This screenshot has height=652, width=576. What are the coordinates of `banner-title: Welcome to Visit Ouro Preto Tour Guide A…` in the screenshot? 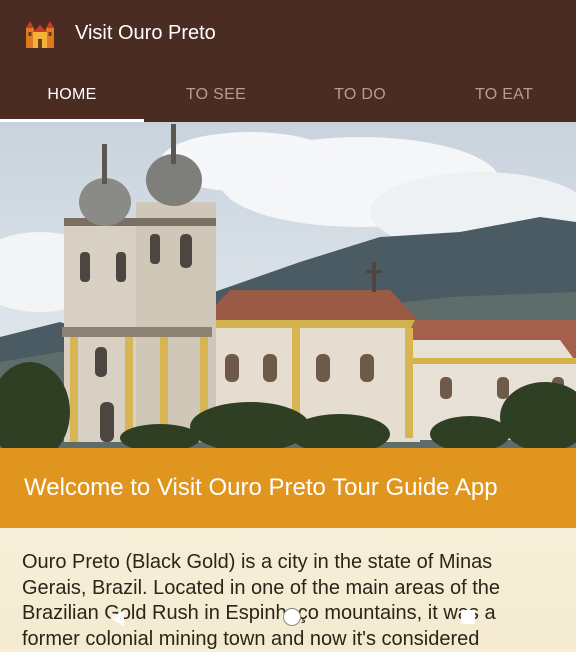 It's located at (261, 487).